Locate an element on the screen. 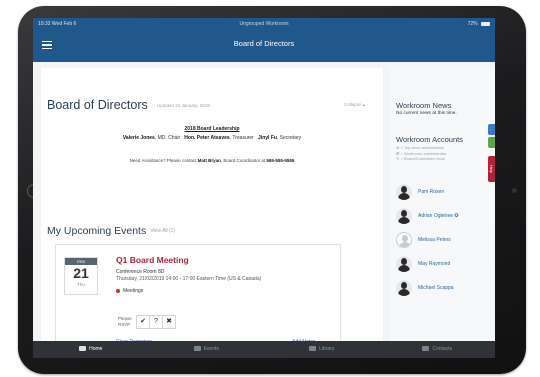 This screenshot has width=540, height=377. event-category: Meetings is located at coordinates (129, 291).